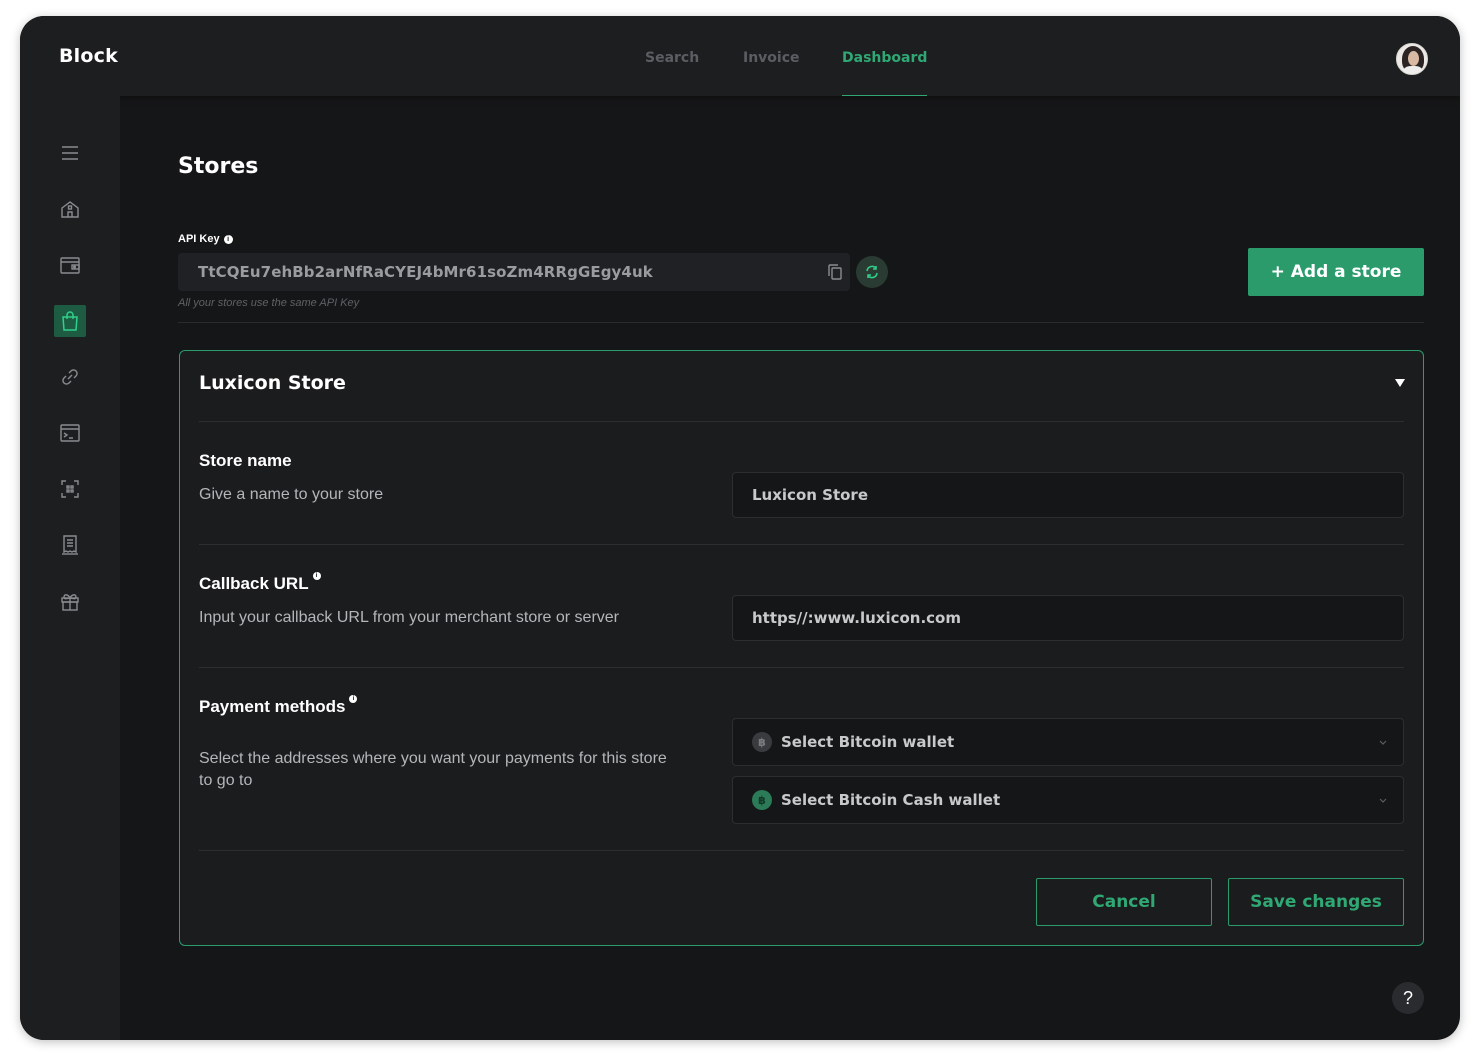 This screenshot has width=1480, height=1064. I want to click on refresh-api-key-button, so click(872, 272).